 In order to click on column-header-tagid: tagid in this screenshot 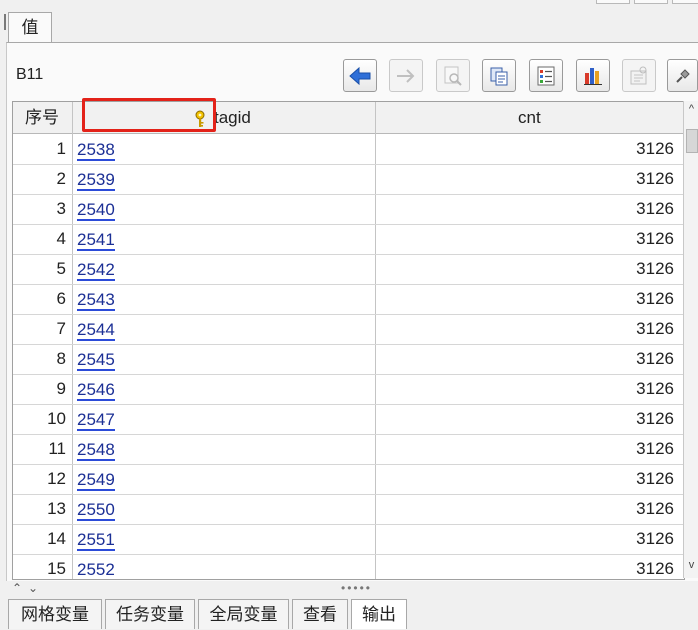, I will do `click(232, 117)`.